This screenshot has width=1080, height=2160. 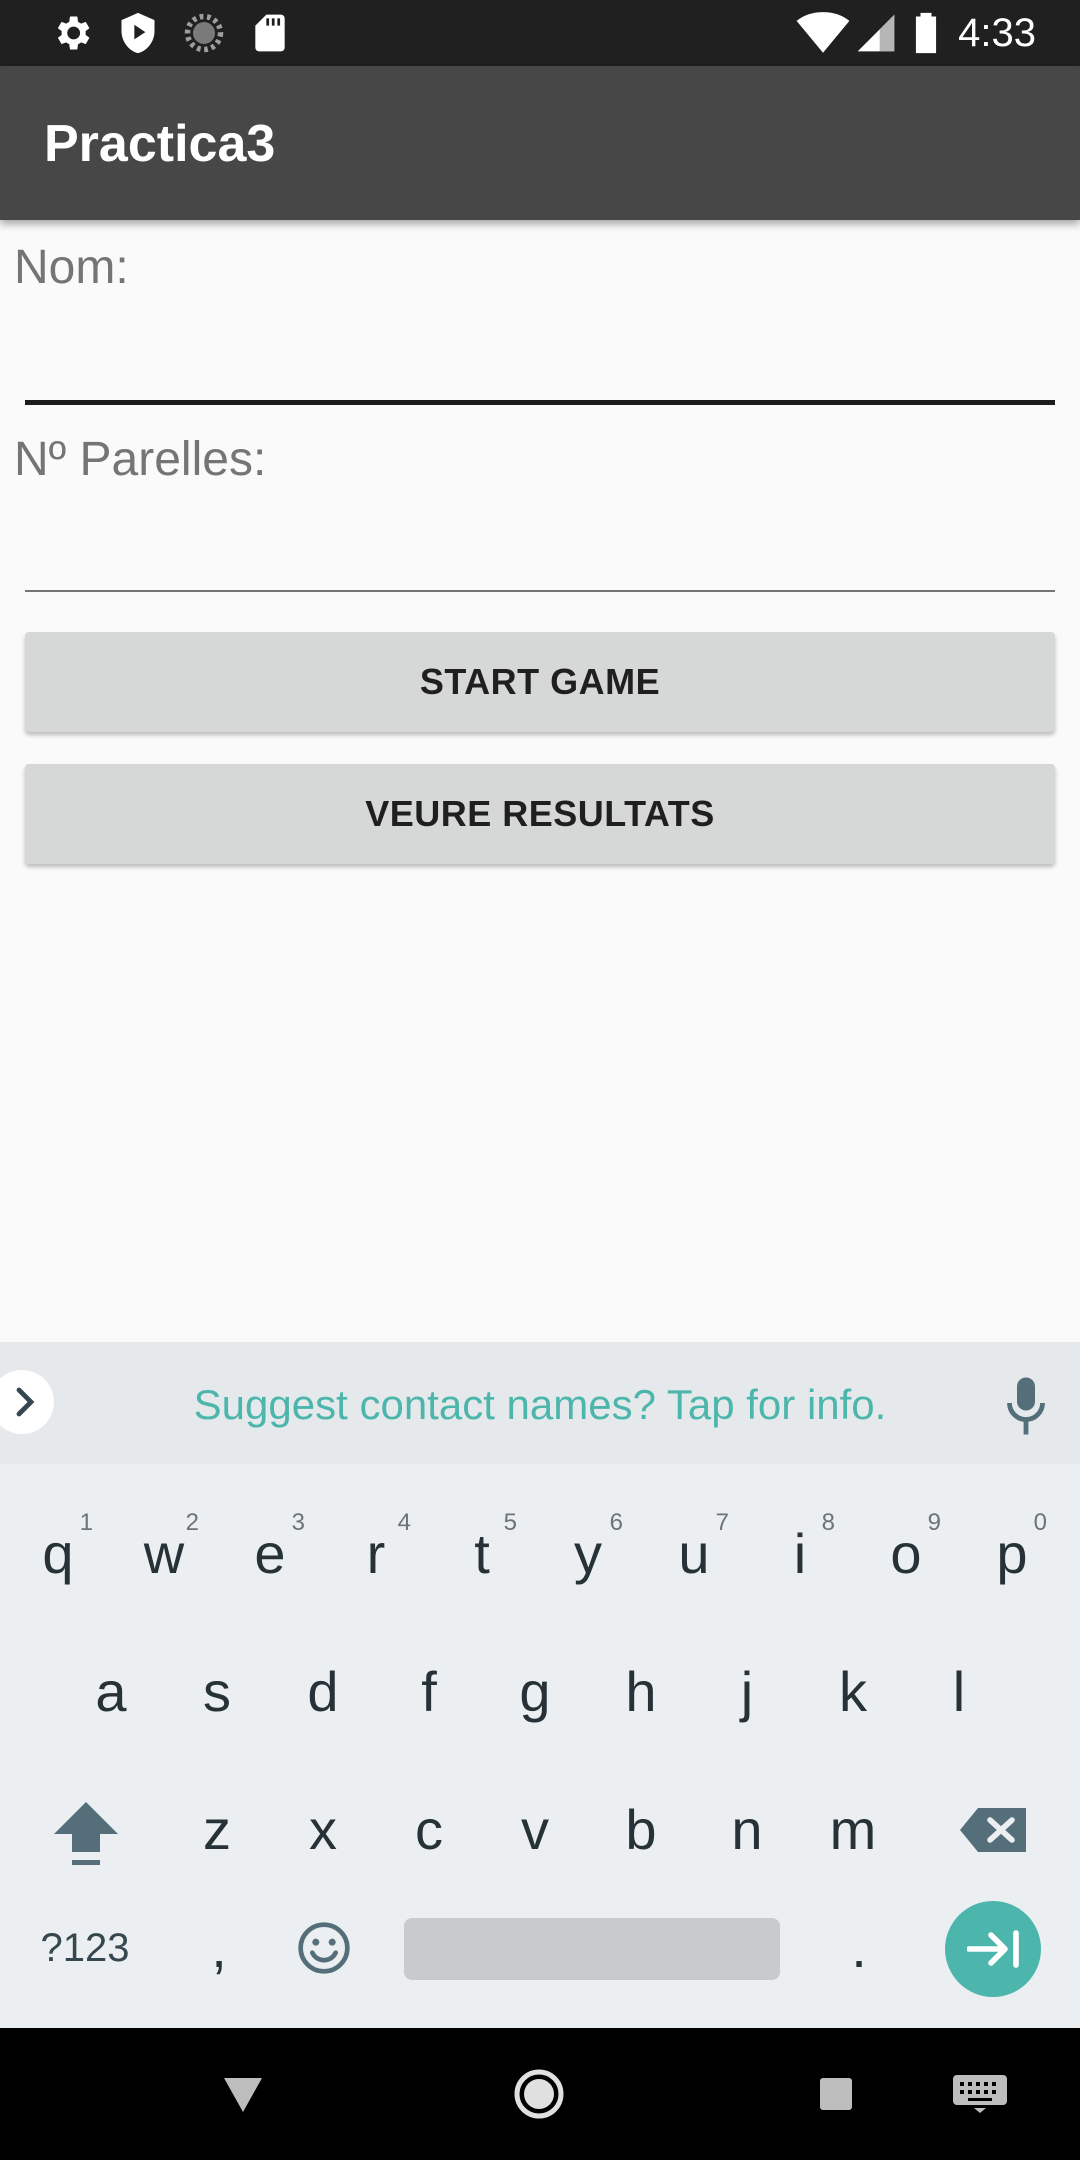 I want to click on signal-icon, so click(x=876, y=33).